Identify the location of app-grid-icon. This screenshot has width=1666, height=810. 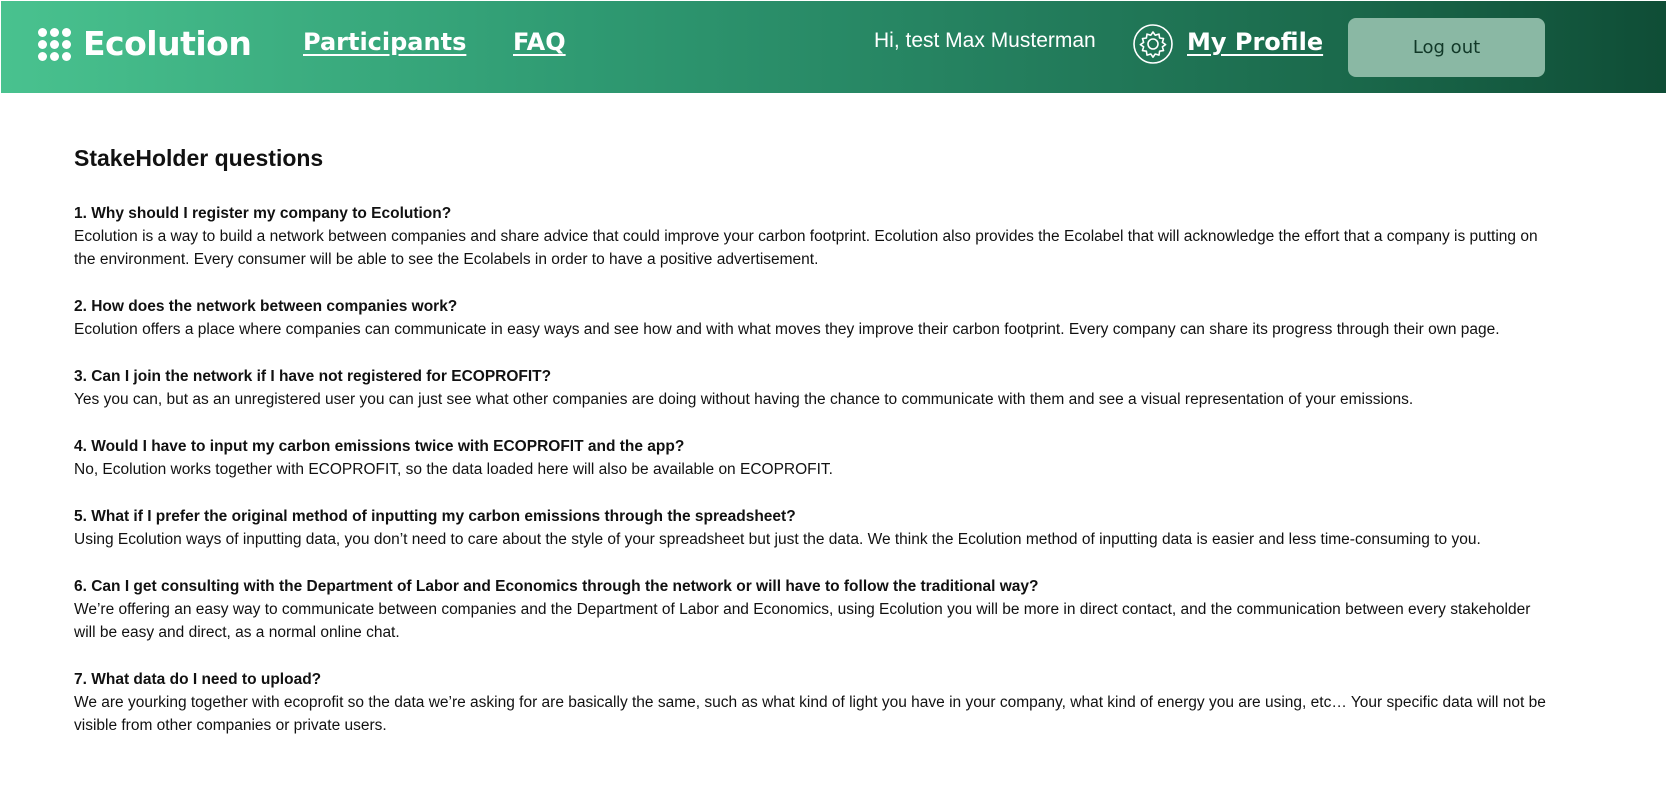
(54, 44).